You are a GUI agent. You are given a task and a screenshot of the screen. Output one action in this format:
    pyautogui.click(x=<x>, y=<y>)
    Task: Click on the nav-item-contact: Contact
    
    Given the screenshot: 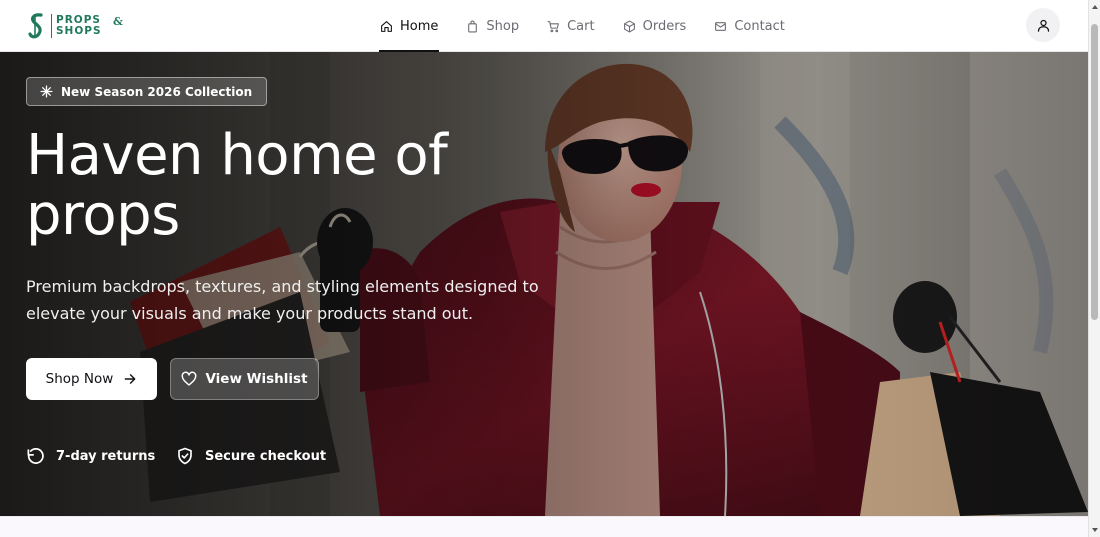 What is the action you would take?
    pyautogui.click(x=749, y=26)
    